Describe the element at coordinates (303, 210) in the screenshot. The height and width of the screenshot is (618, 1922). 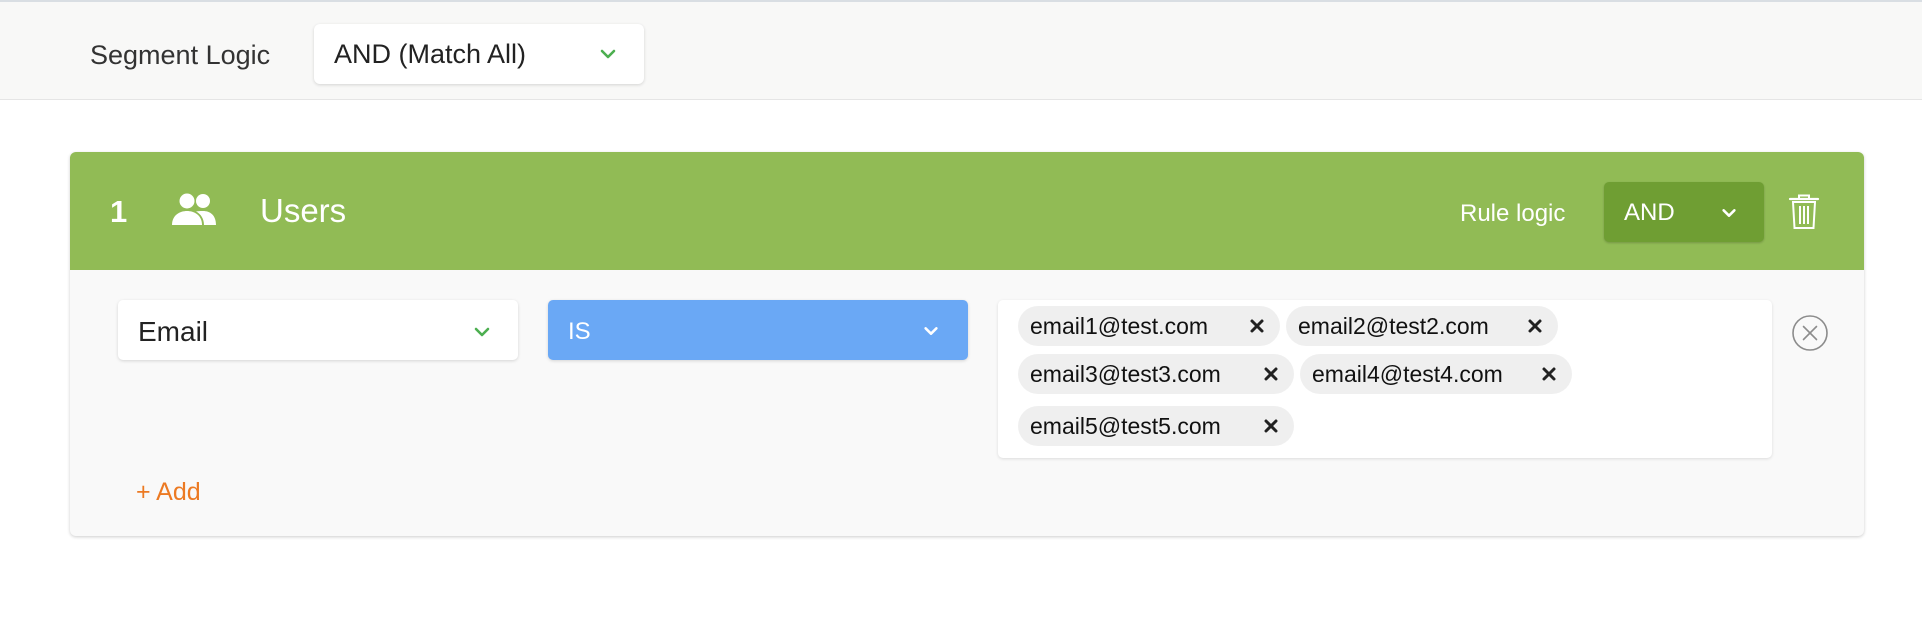
I see `rule-title: Users` at that location.